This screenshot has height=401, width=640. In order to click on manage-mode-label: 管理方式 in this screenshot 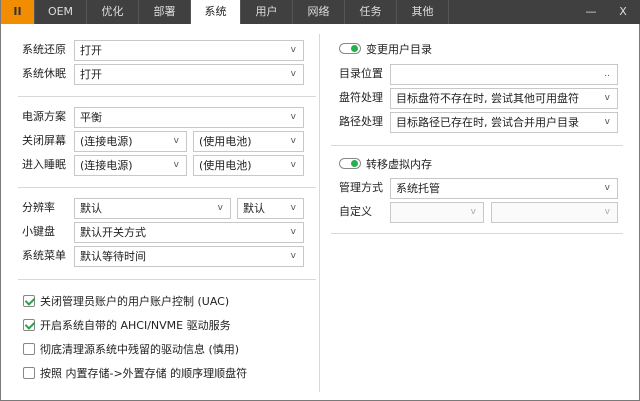, I will do `click(361, 187)`.